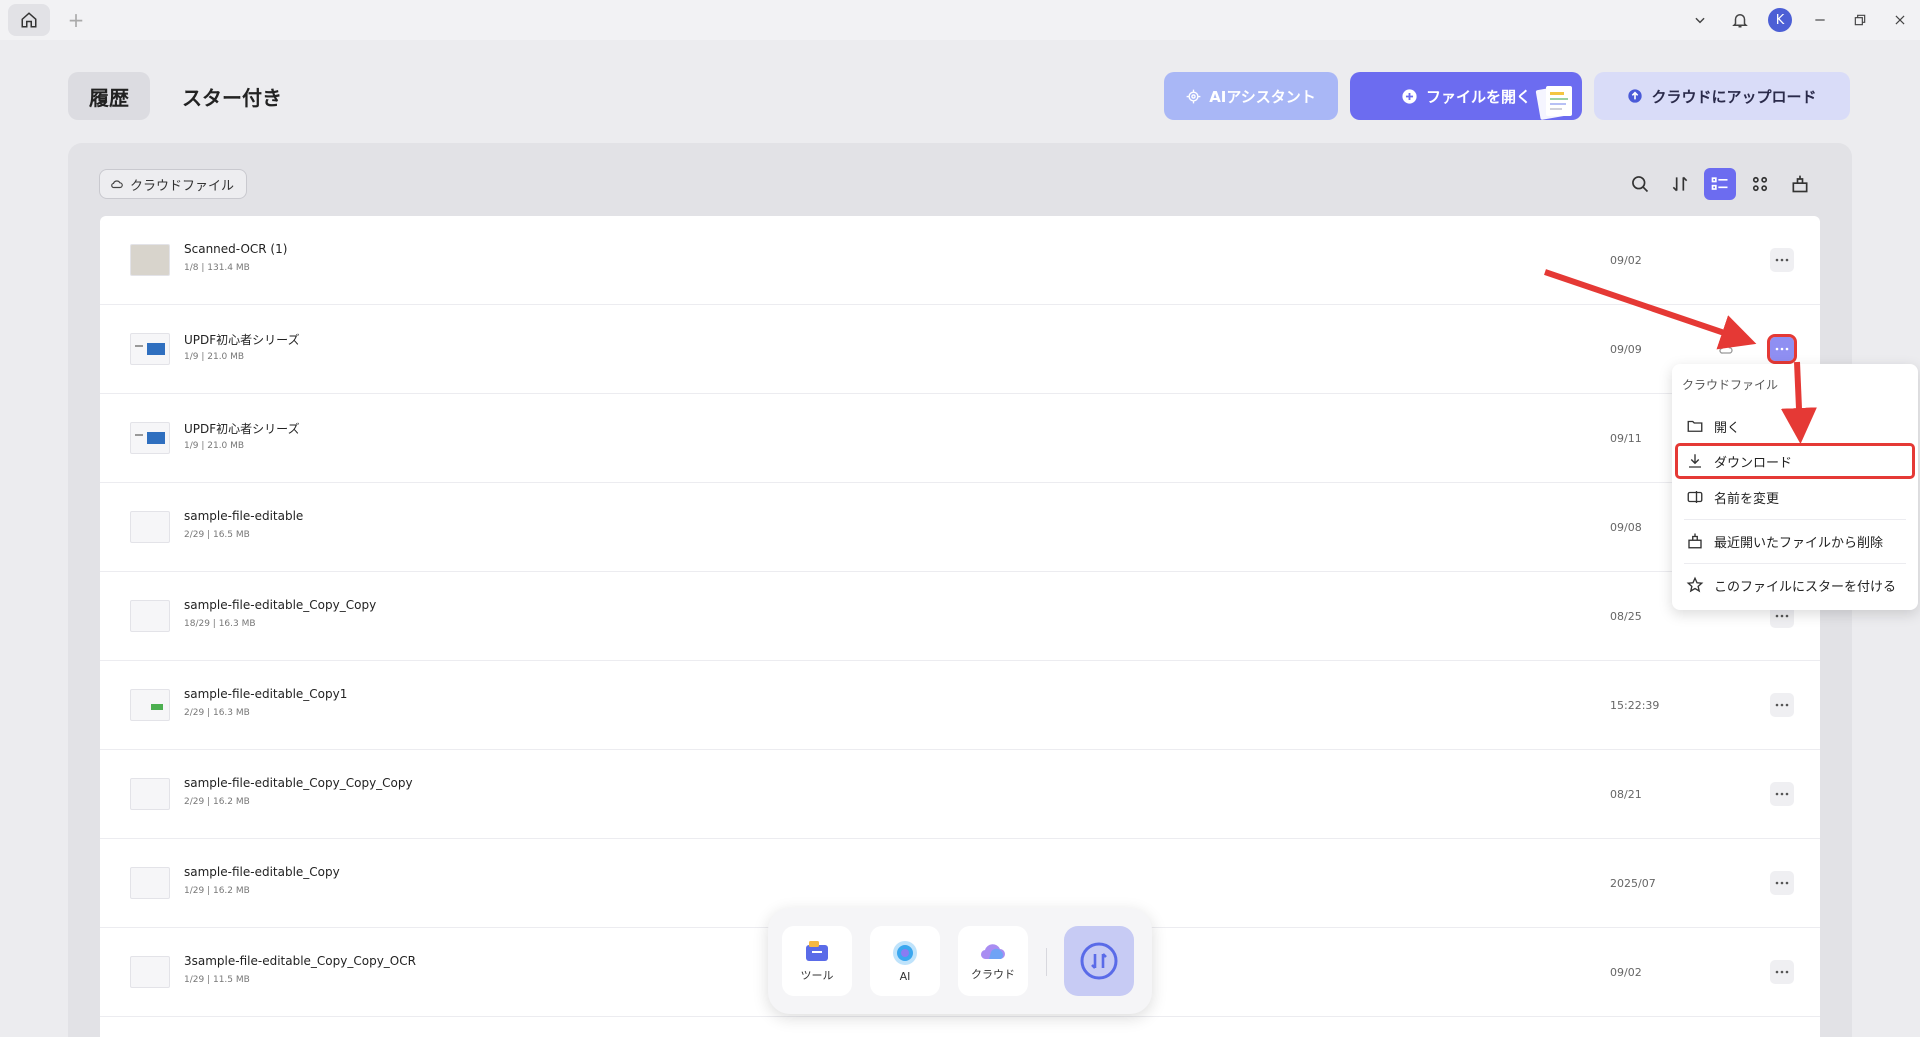 The width and height of the screenshot is (1920, 1037). I want to click on folder-icon, so click(1695, 426).